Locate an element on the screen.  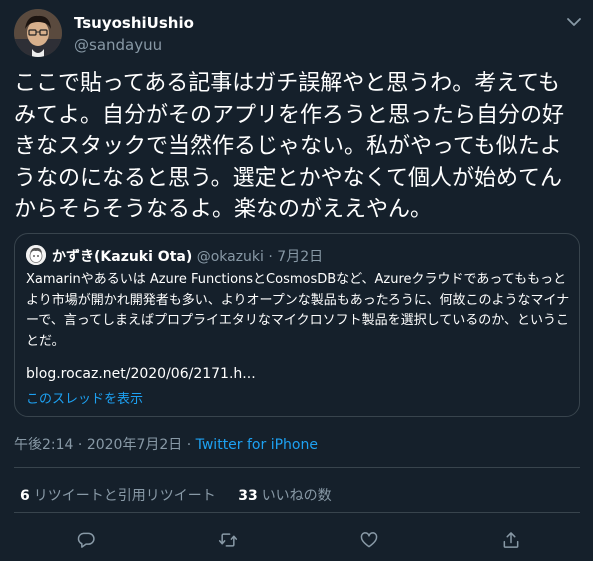
retweets-stat: 6 リツイートと引用リツイート is located at coordinates (118, 496).